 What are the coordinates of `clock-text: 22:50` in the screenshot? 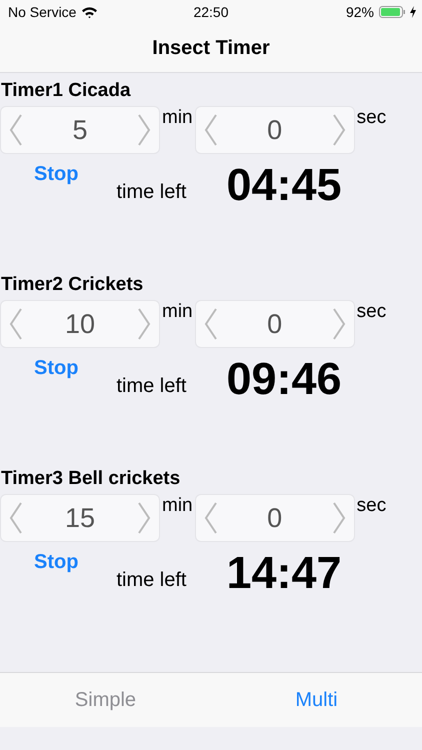 It's located at (211, 12).